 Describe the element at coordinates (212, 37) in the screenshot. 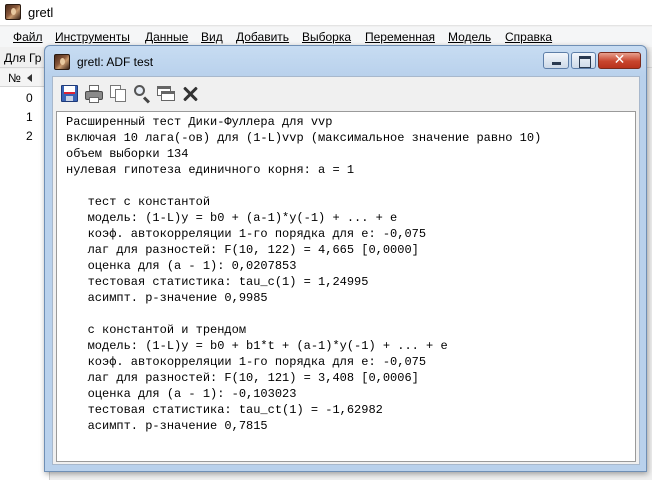

I see `menu-view: Вид` at that location.